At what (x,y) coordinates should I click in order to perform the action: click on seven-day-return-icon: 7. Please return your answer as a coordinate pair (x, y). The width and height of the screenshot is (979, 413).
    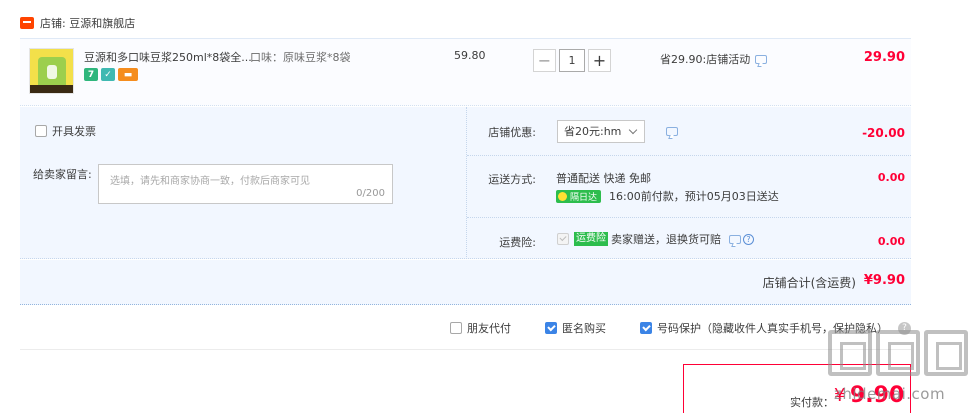
    Looking at the image, I should click on (91, 74).